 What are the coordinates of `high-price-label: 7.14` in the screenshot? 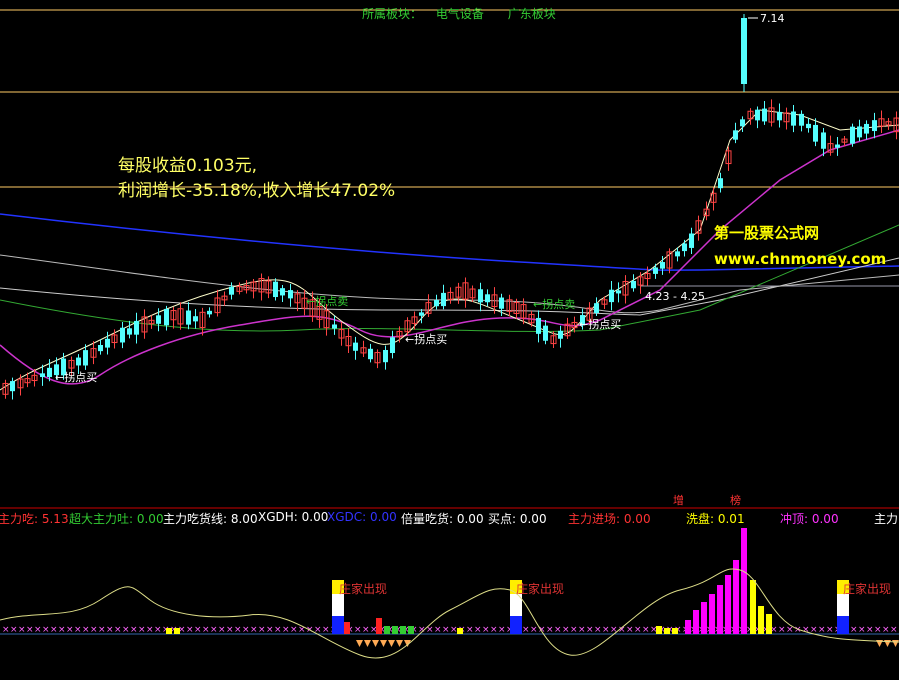 It's located at (772, 18).